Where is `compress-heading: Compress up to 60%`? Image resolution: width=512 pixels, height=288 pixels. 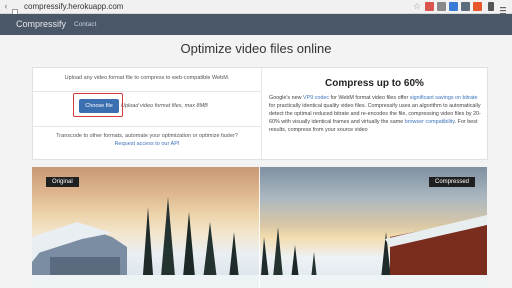
compress-heading: Compress up to 60% is located at coordinates (374, 83).